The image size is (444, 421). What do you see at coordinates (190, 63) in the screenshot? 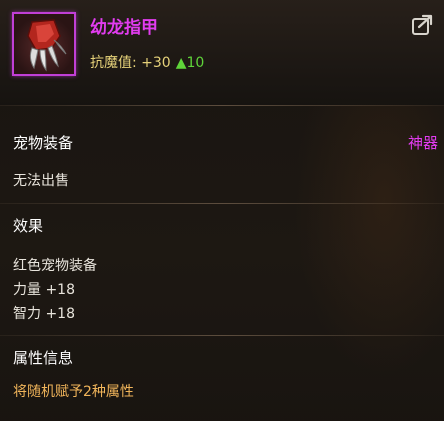
I see `stat-increase: ▲10` at bounding box center [190, 63].